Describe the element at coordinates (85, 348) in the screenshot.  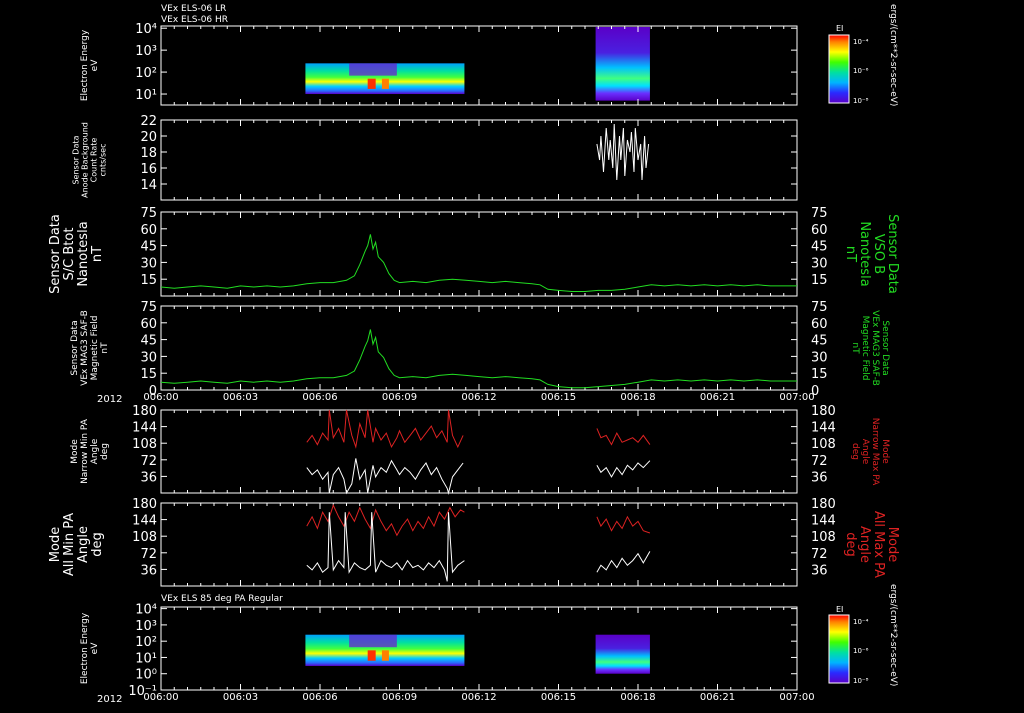
I see `y-axis-title-line: VEx MAG3 SAF-B` at that location.